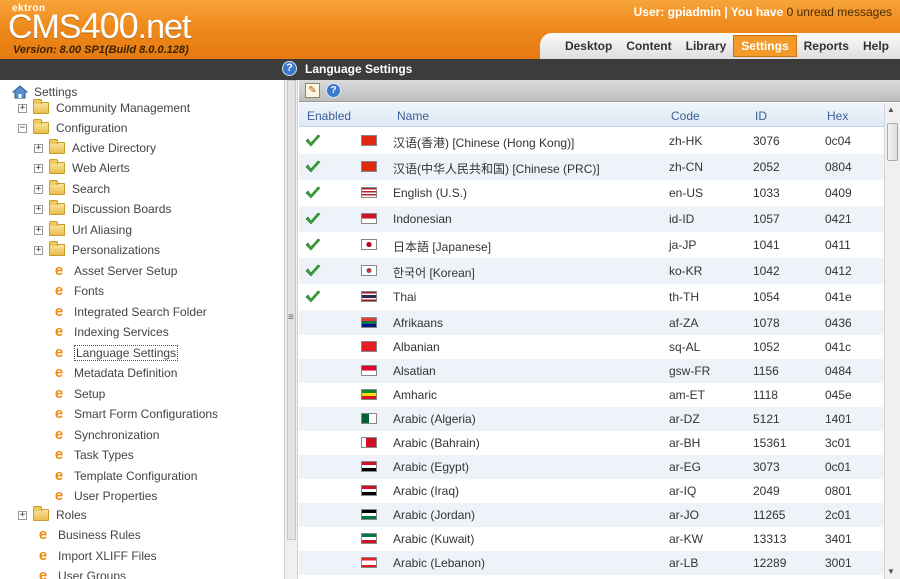 The image size is (900, 579). Describe the element at coordinates (591, 443) in the screenshot. I see `table-row: Arabic (Bahrain) ar-BH 15361 3c01` at that location.